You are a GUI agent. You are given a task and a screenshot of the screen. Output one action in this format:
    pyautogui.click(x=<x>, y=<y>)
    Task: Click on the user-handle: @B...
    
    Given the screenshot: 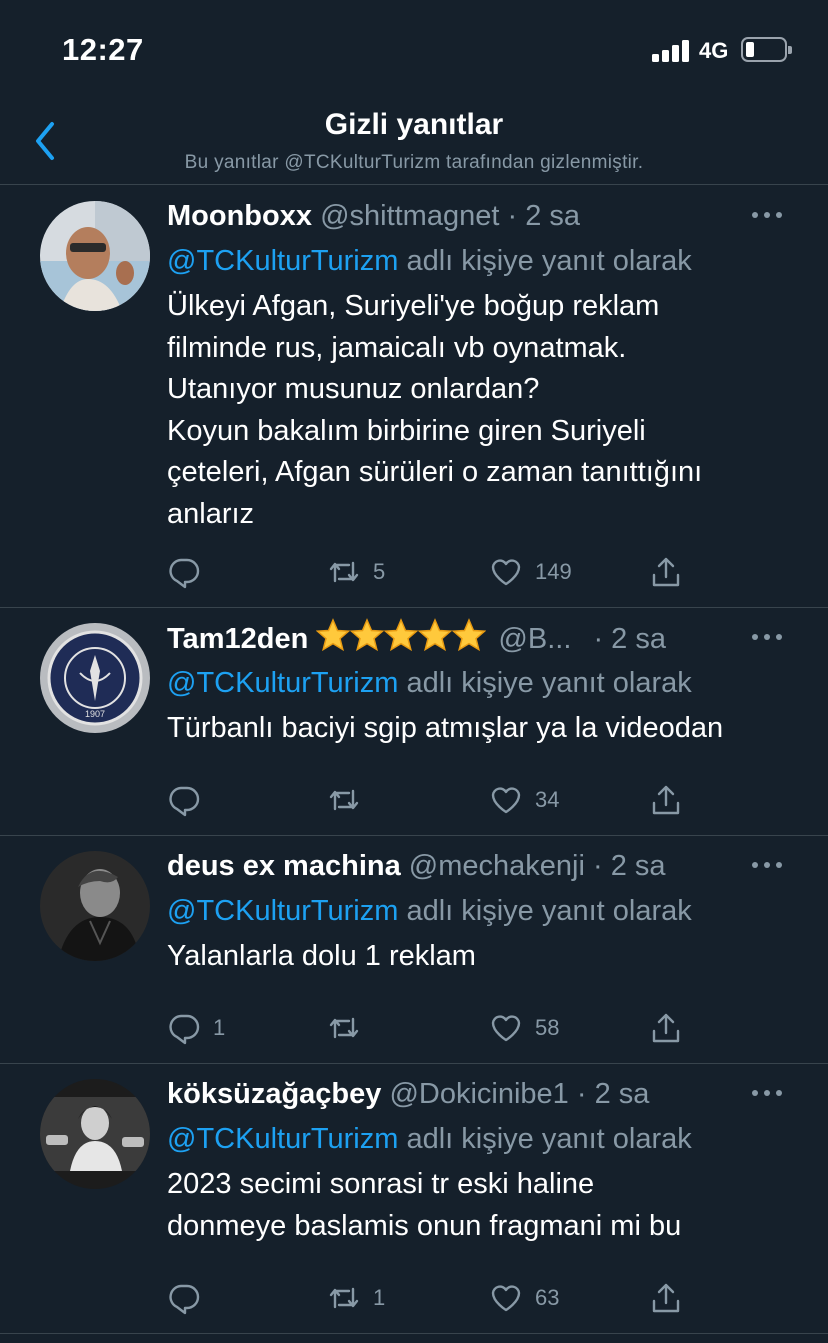 What is the action you would take?
    pyautogui.click(x=534, y=639)
    